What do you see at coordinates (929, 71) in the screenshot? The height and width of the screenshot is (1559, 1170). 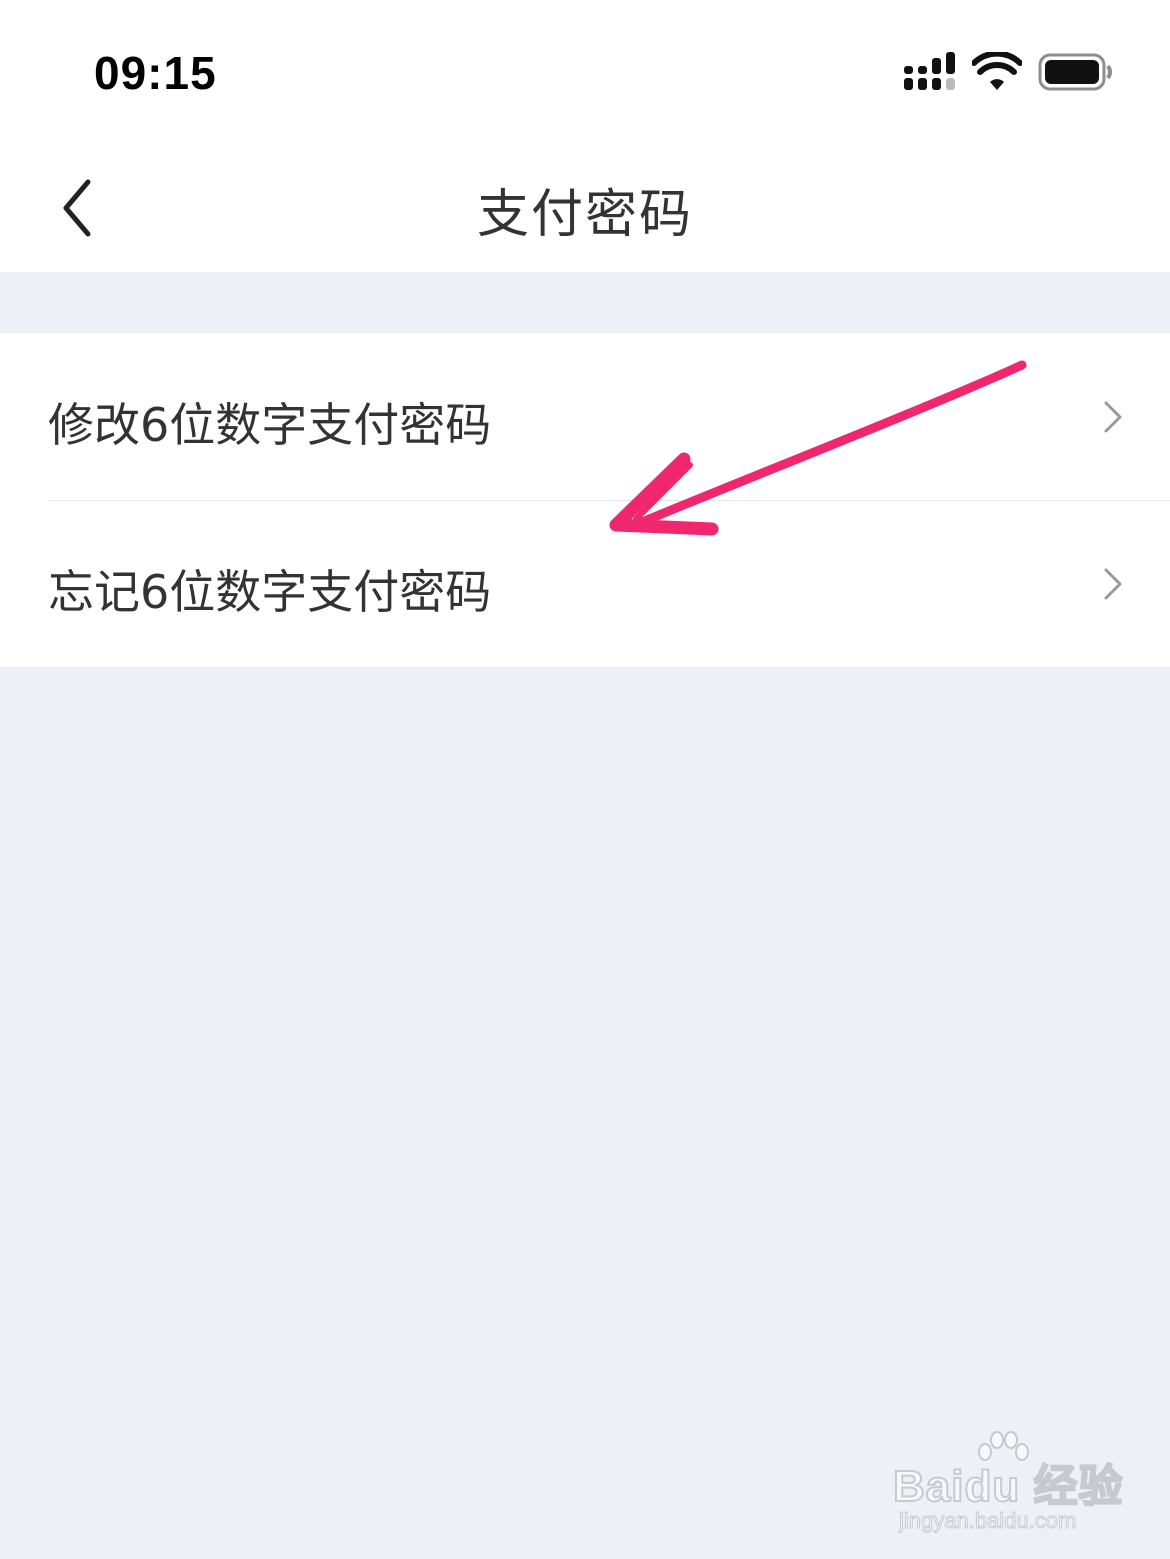 I see `cellular-signal-icon` at bounding box center [929, 71].